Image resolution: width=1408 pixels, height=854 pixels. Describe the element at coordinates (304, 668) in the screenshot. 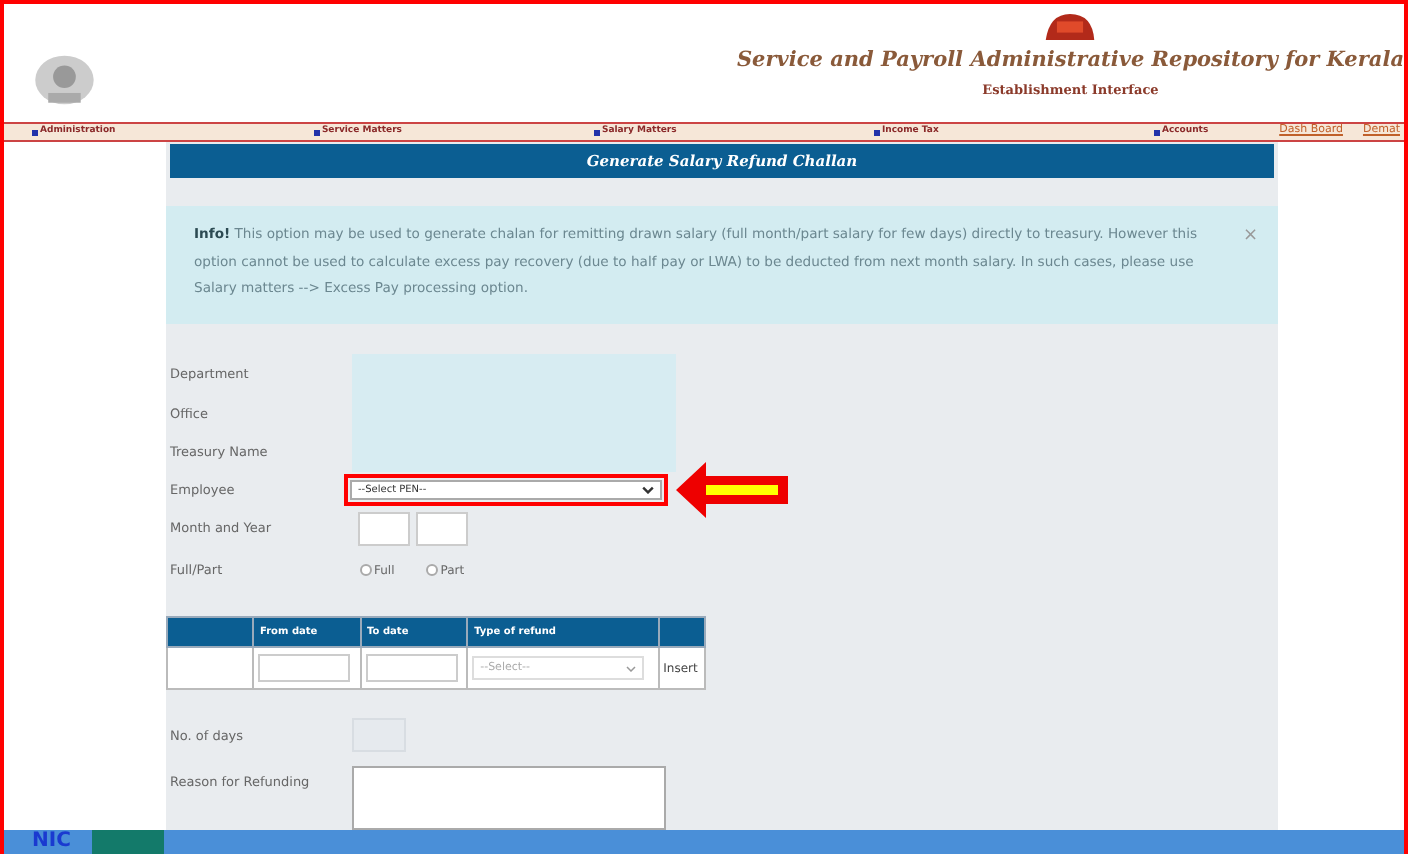

I see `from-date-field` at that location.